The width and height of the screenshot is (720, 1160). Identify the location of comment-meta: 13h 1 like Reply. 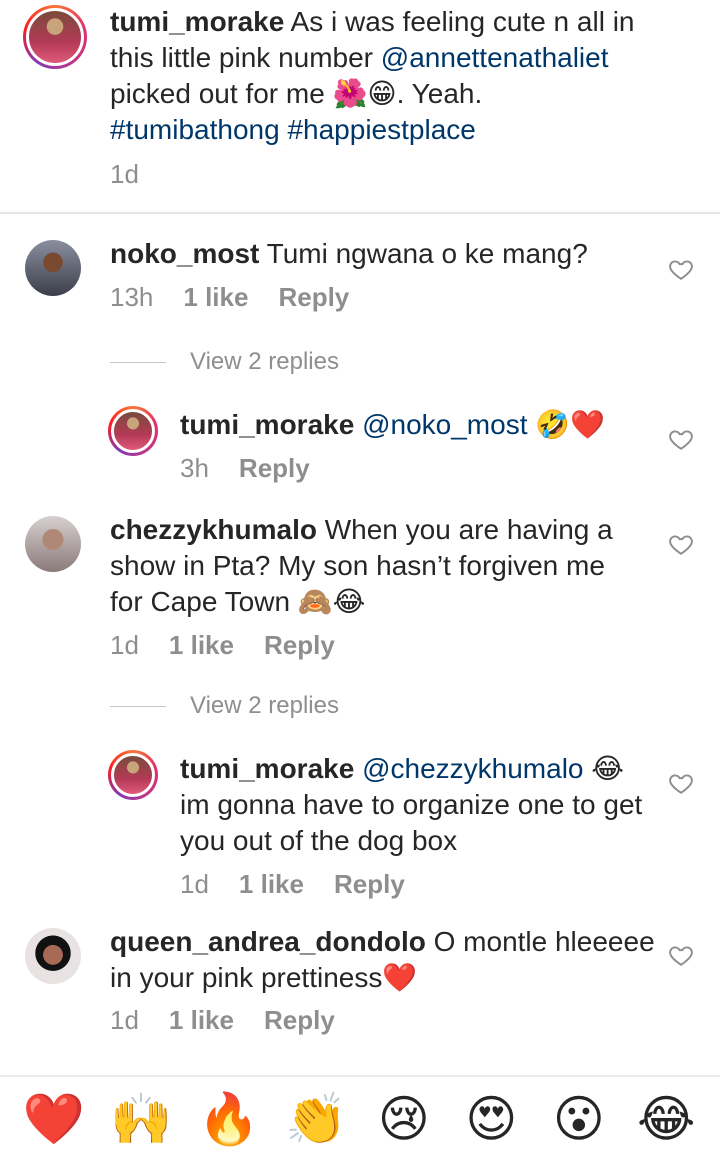
(229, 297).